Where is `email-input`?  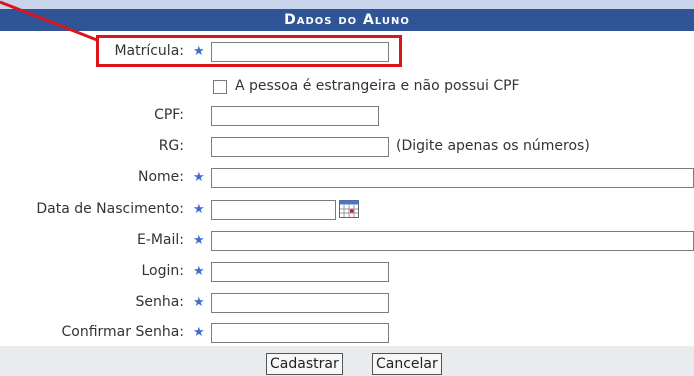
email-input is located at coordinates (452, 241).